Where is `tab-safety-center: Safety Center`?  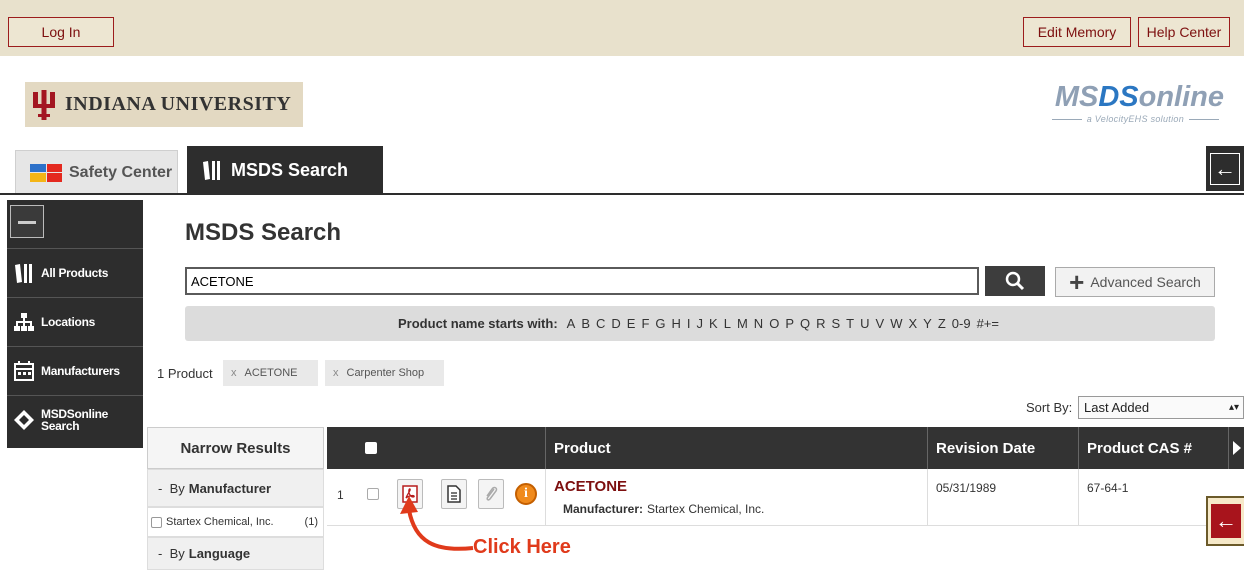 tab-safety-center: Safety Center is located at coordinates (96, 172).